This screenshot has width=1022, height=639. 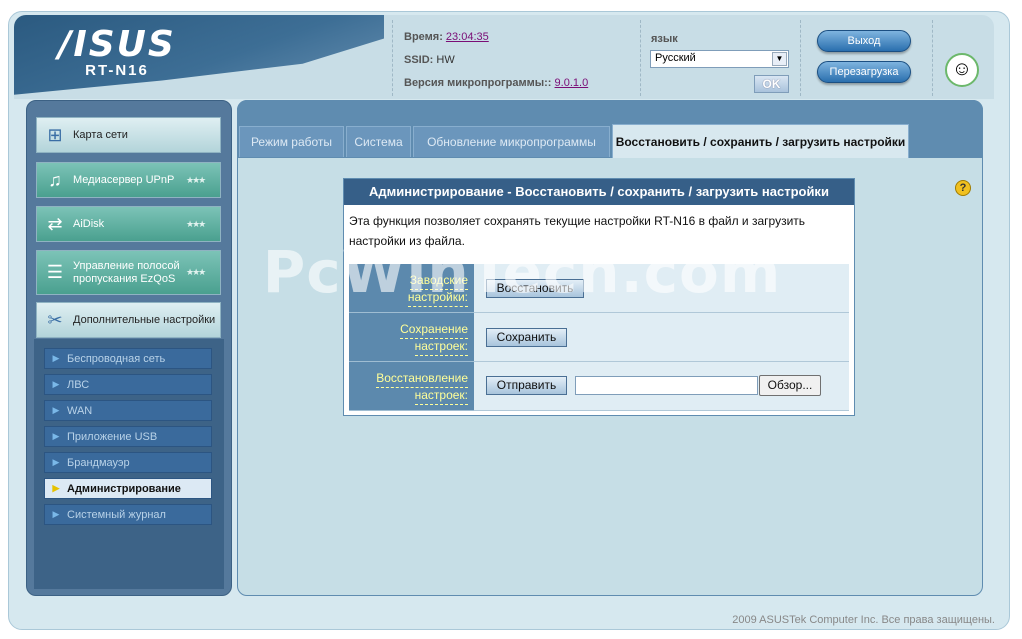 What do you see at coordinates (116, 514) in the screenshot?
I see `sidebar-subitem-label: Системный журнал` at bounding box center [116, 514].